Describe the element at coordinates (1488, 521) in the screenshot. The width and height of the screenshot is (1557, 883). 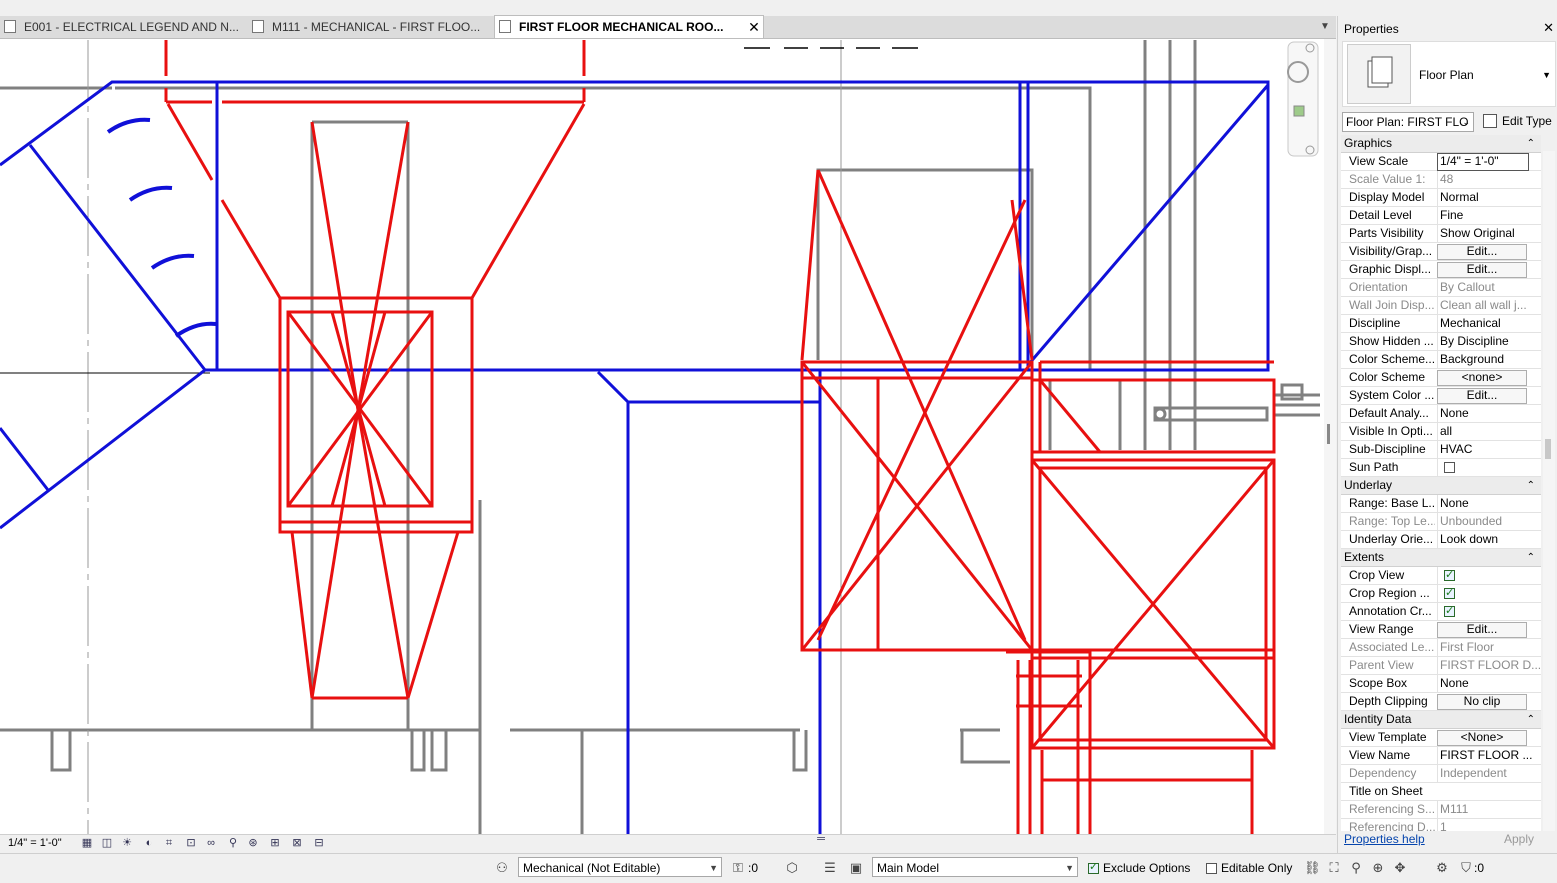
I see `property-value: Unbounded` at that location.